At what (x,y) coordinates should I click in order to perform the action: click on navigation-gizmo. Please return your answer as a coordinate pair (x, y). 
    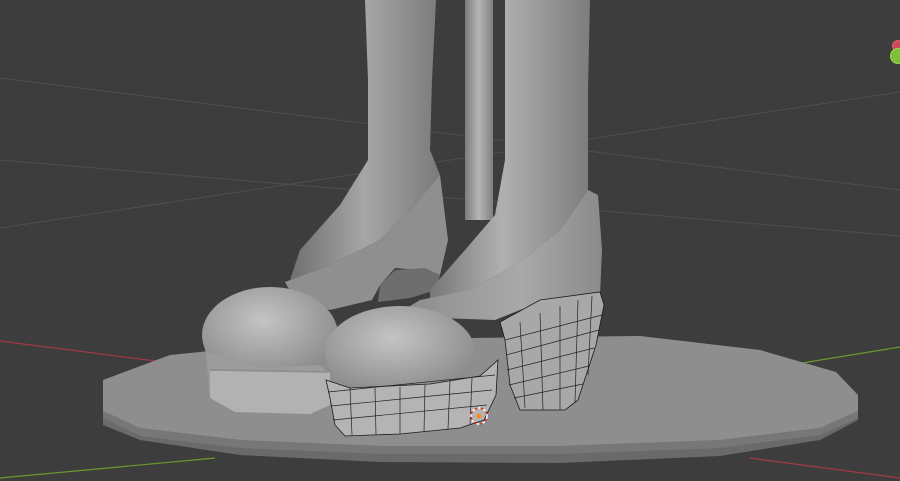
    Looking at the image, I should click on (893, 55).